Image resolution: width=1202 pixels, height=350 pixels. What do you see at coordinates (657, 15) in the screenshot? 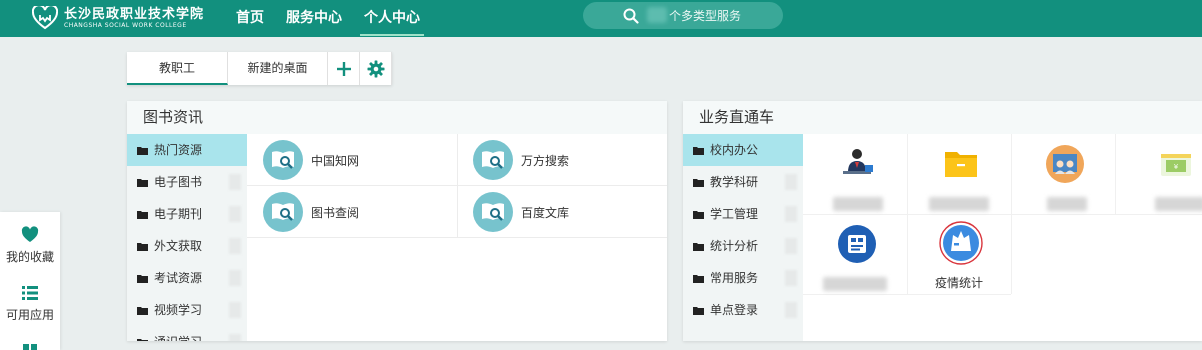
I see `search-count-blur` at bounding box center [657, 15].